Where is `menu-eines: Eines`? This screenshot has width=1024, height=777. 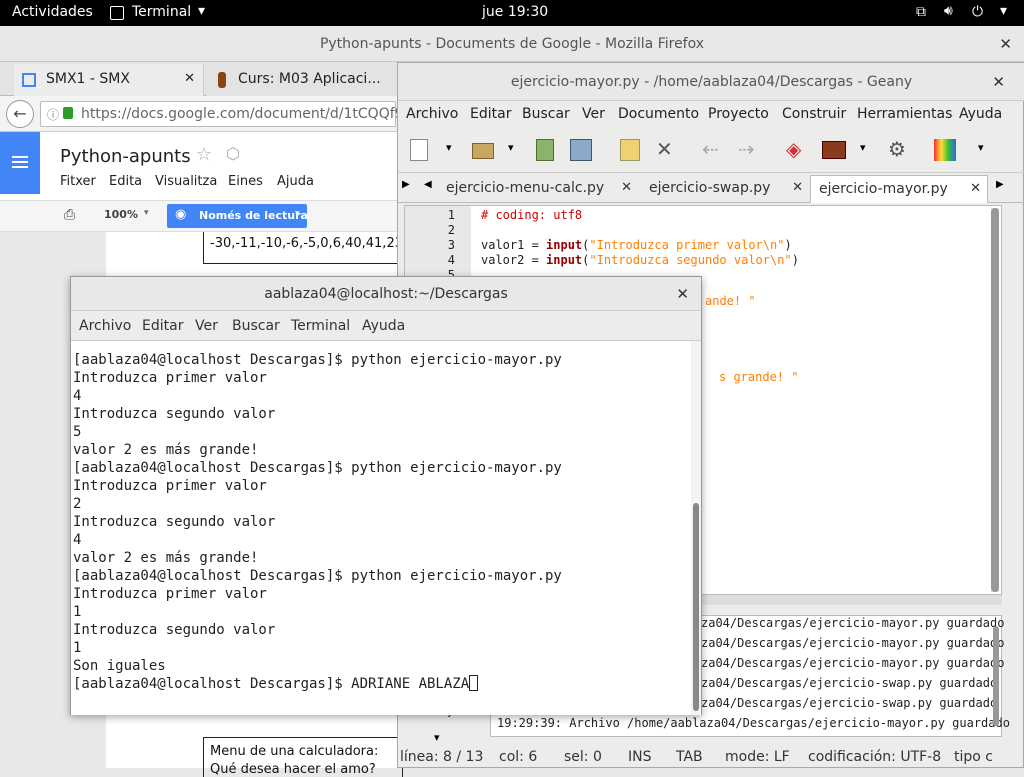 menu-eines: Eines is located at coordinates (245, 181).